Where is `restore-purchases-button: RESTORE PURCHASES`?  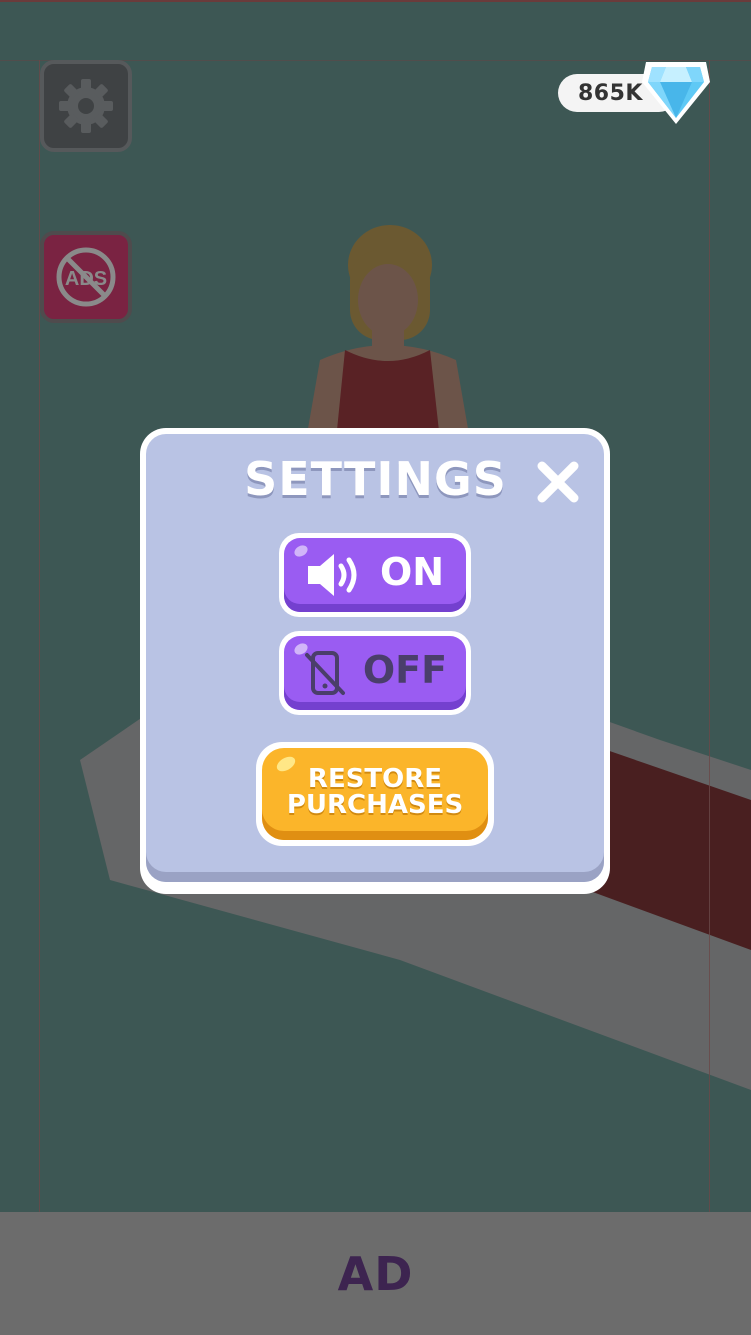 restore-purchases-button: RESTORE PURCHASES is located at coordinates (375, 794).